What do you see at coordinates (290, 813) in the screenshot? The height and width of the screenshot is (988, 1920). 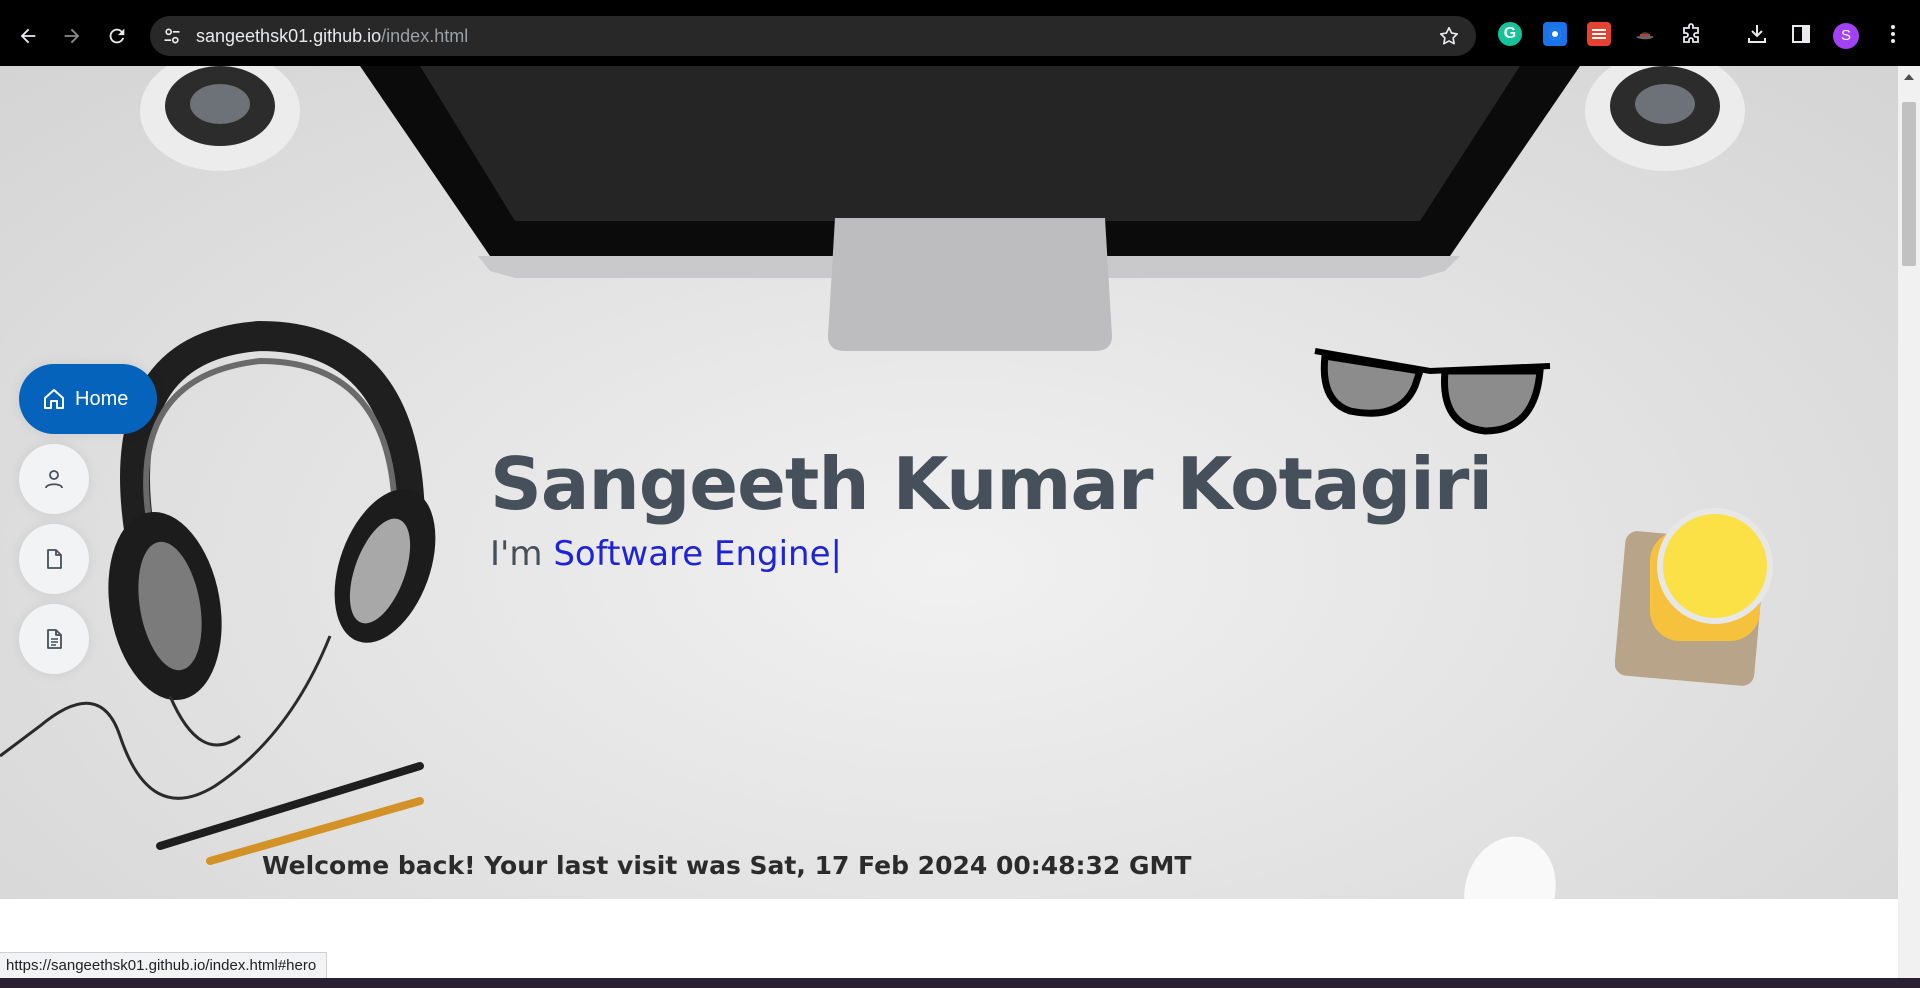 I see `pencils-image` at bounding box center [290, 813].